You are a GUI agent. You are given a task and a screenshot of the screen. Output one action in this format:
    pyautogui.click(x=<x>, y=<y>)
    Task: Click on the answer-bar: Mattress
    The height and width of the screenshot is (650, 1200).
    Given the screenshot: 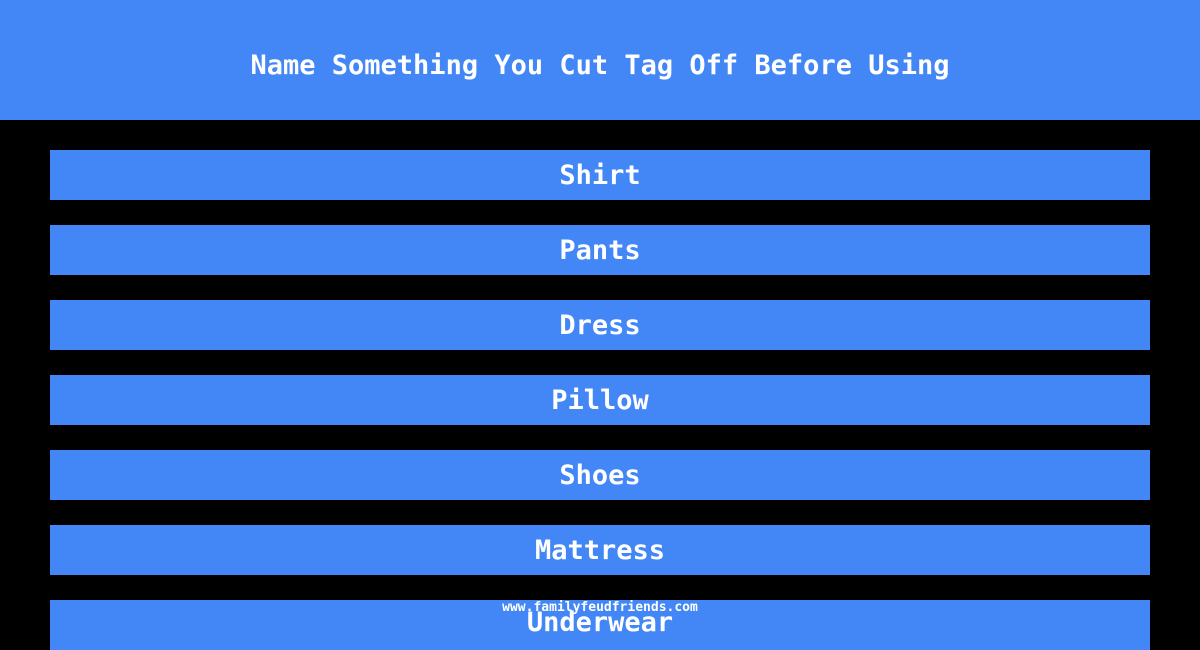 What is the action you would take?
    pyautogui.click(x=600, y=550)
    